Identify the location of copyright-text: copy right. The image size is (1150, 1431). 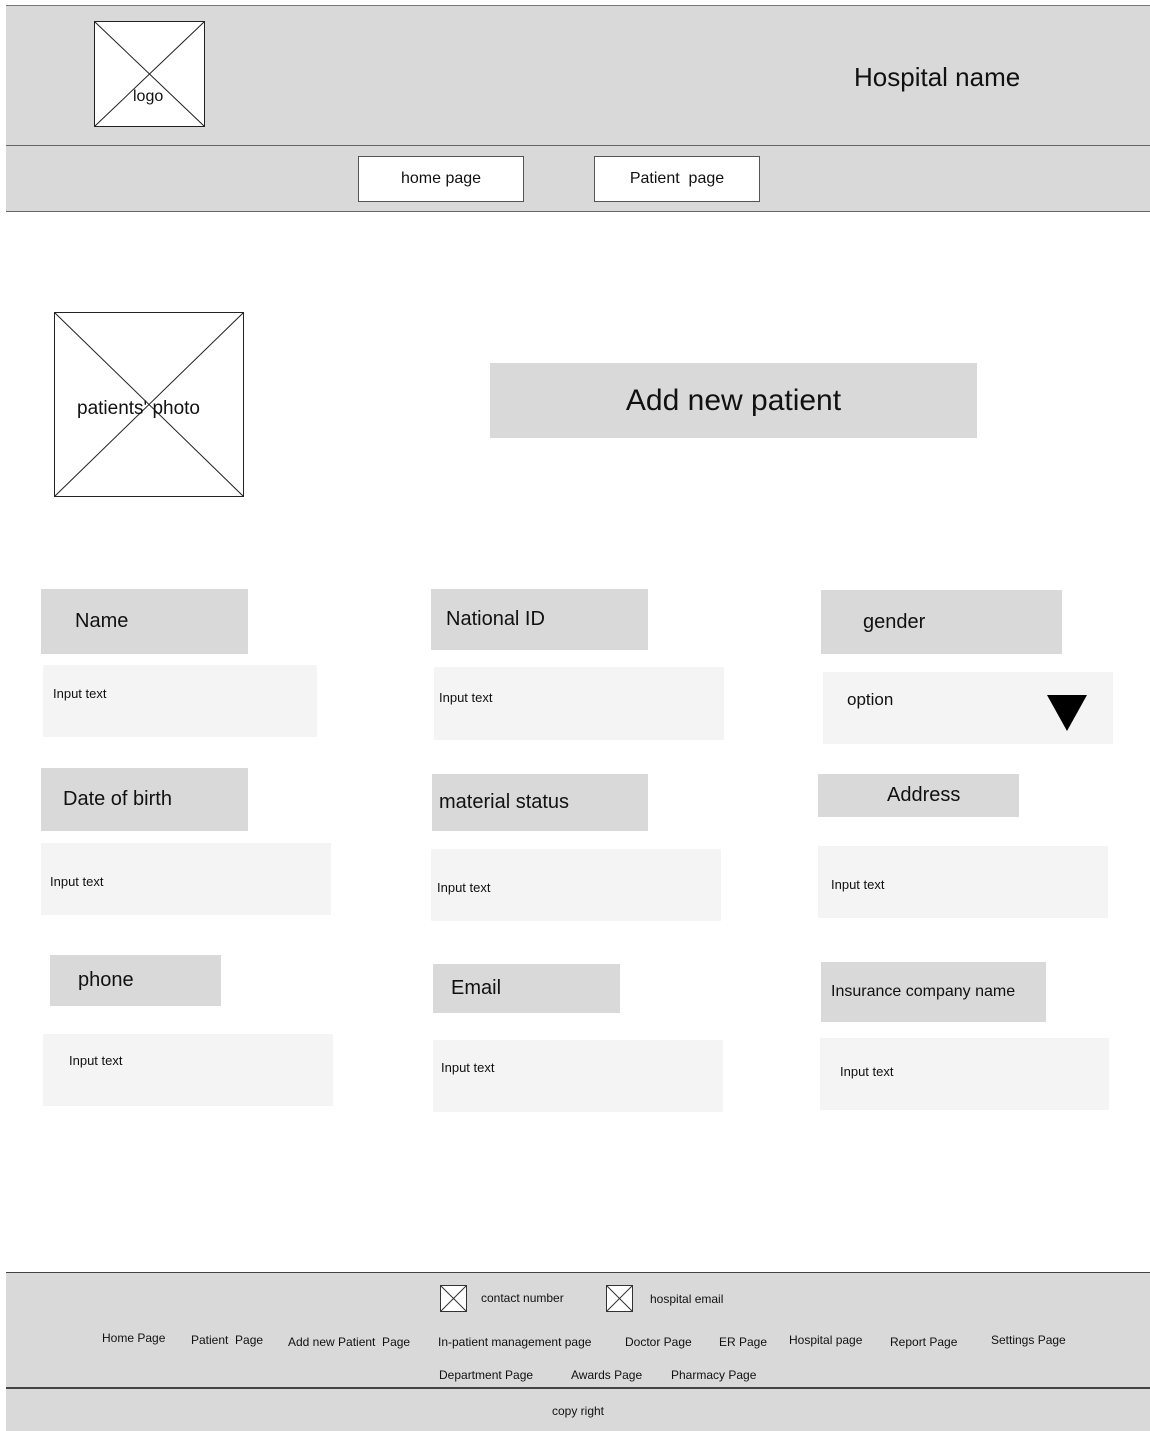
(578, 1410).